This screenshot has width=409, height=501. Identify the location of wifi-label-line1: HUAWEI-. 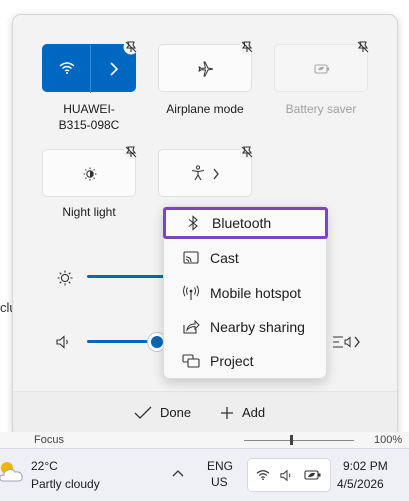
(89, 109).